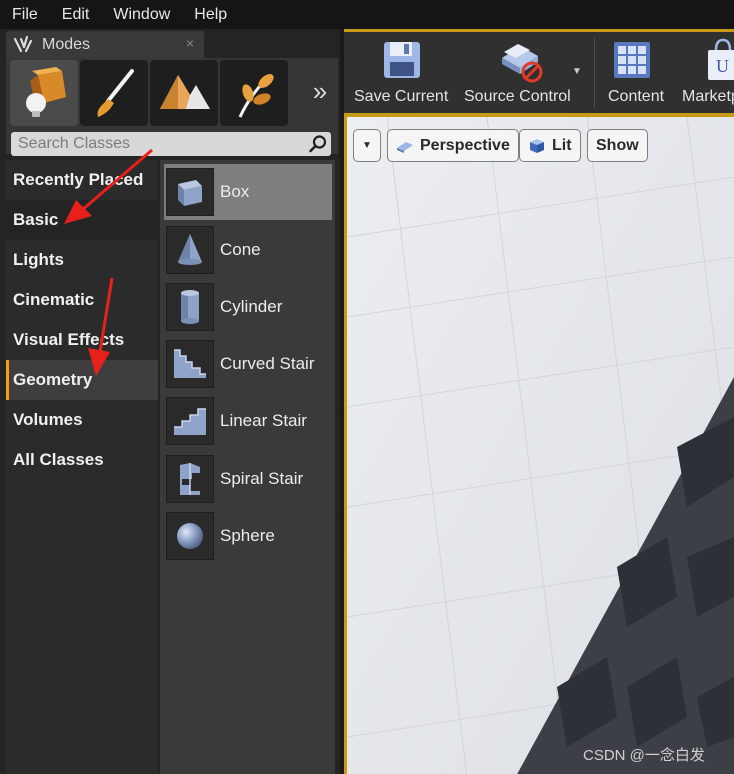  I want to click on asset-item-linear-stair: Linear Stair, so click(248, 421).